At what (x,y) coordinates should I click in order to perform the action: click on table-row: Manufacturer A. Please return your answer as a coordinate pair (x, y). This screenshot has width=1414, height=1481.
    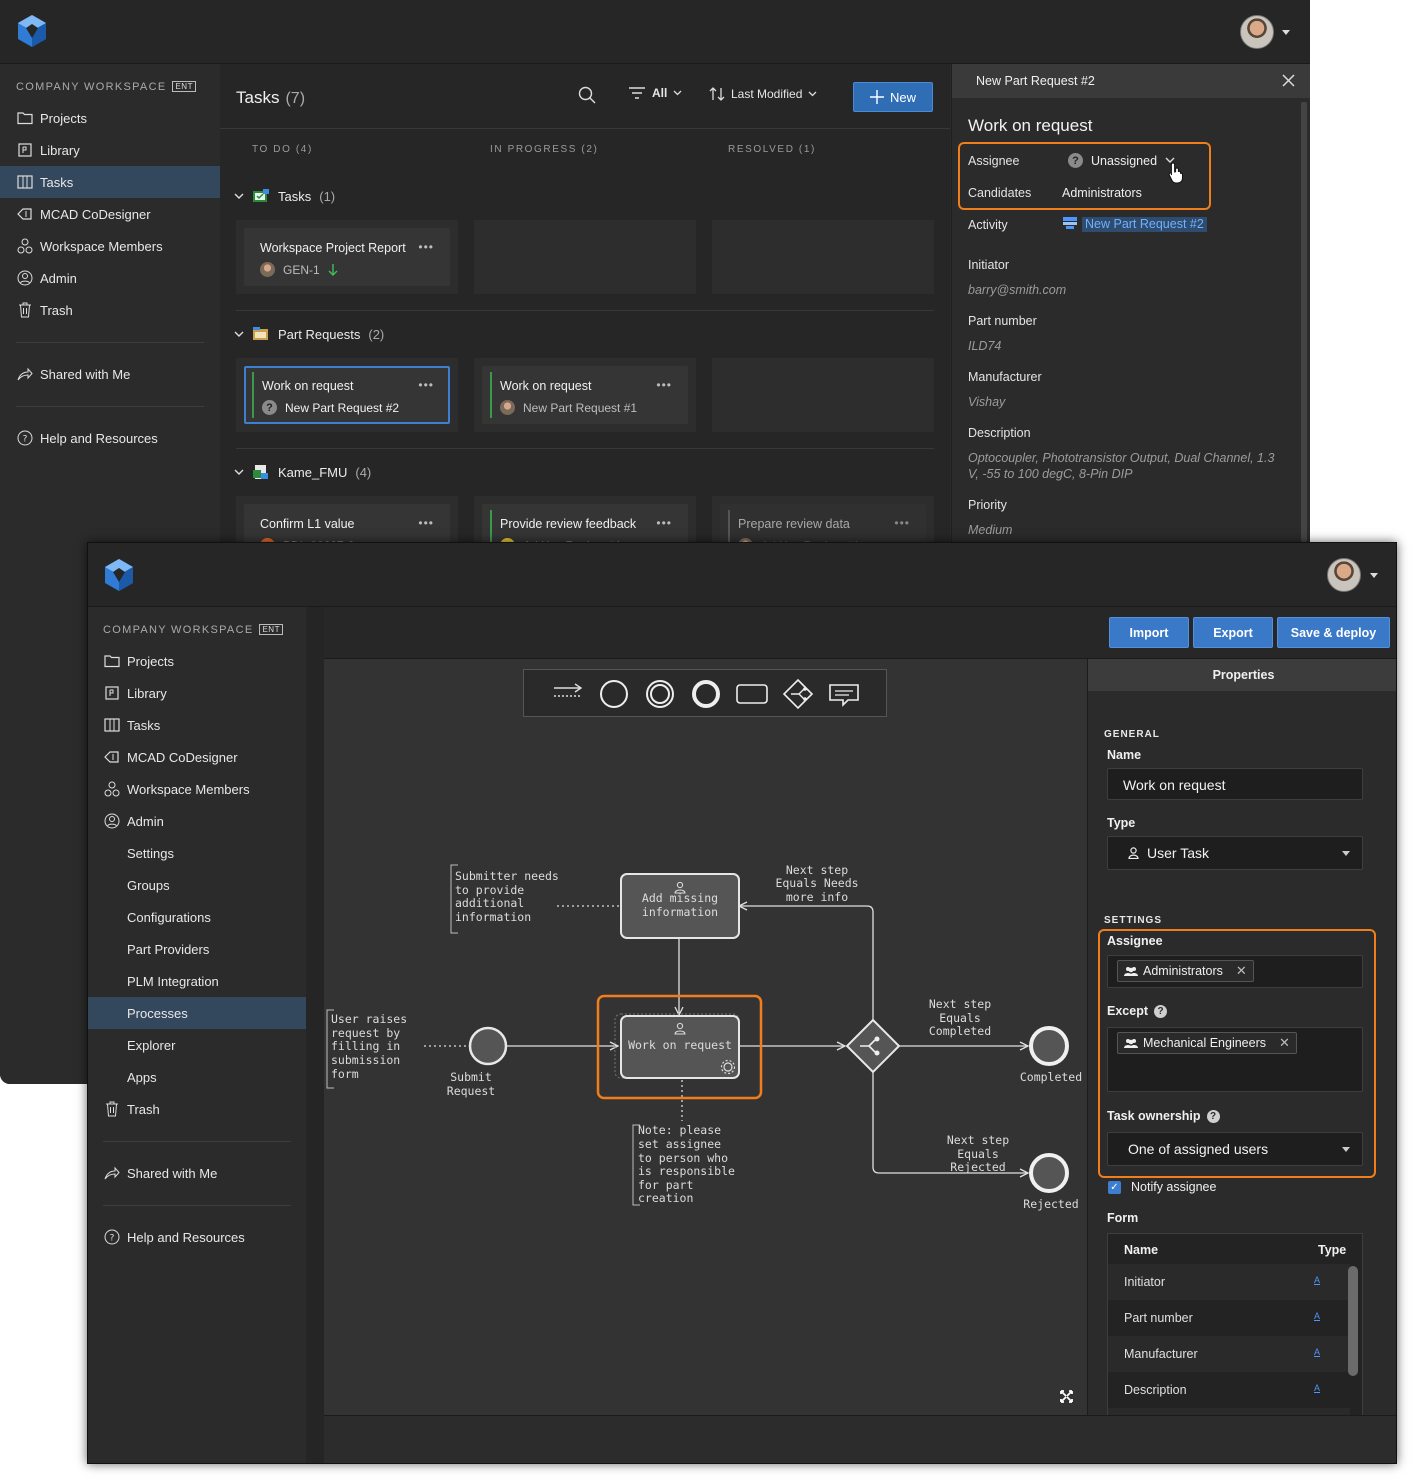
    Looking at the image, I should click on (1229, 1354).